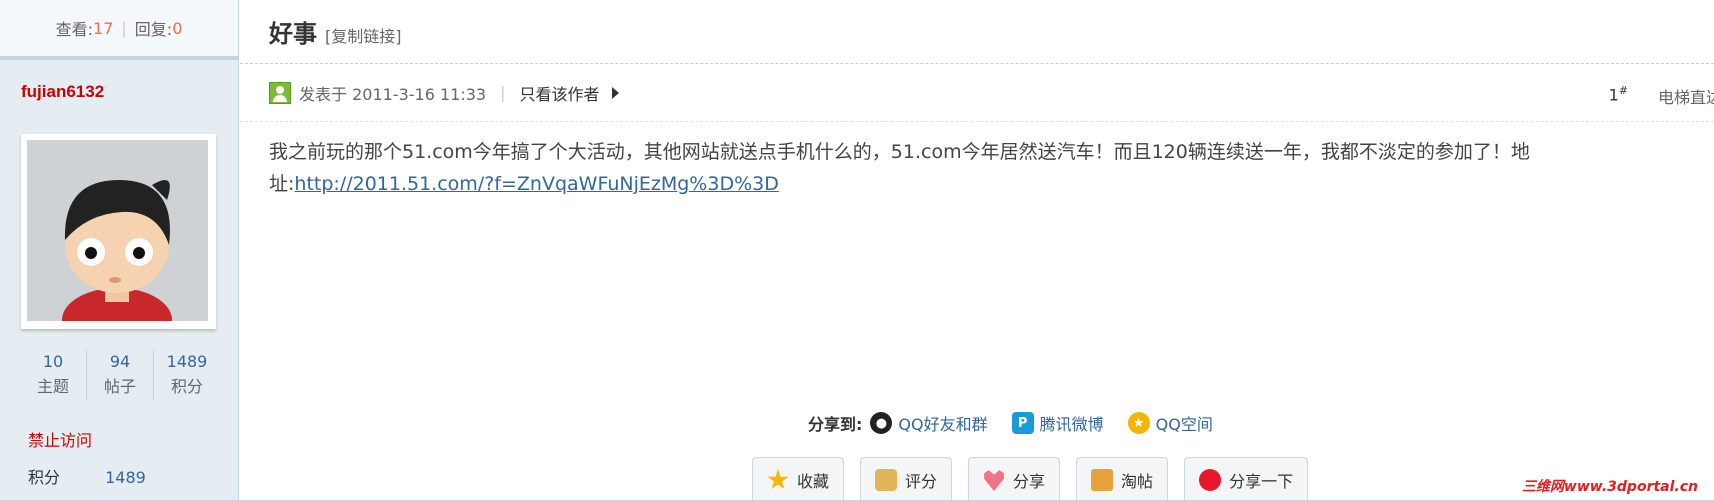 The height and width of the screenshot is (502, 1714). Describe the element at coordinates (44, 477) in the screenshot. I see `score-label: 积分` at that location.